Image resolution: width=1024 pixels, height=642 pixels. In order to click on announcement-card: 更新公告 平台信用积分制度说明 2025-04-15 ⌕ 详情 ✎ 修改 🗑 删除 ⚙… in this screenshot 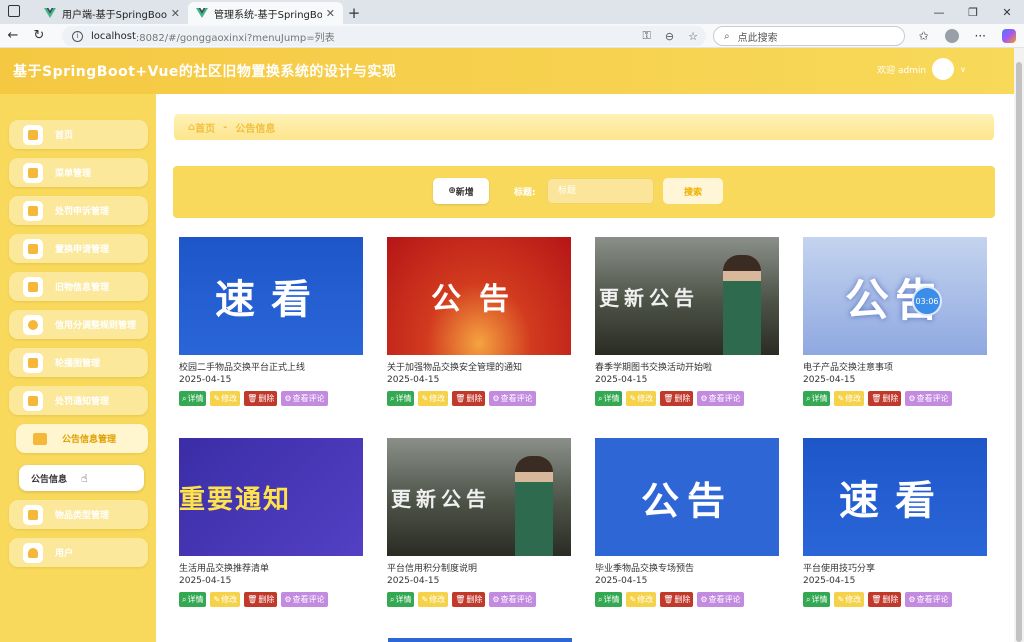, I will do `click(479, 533)`.